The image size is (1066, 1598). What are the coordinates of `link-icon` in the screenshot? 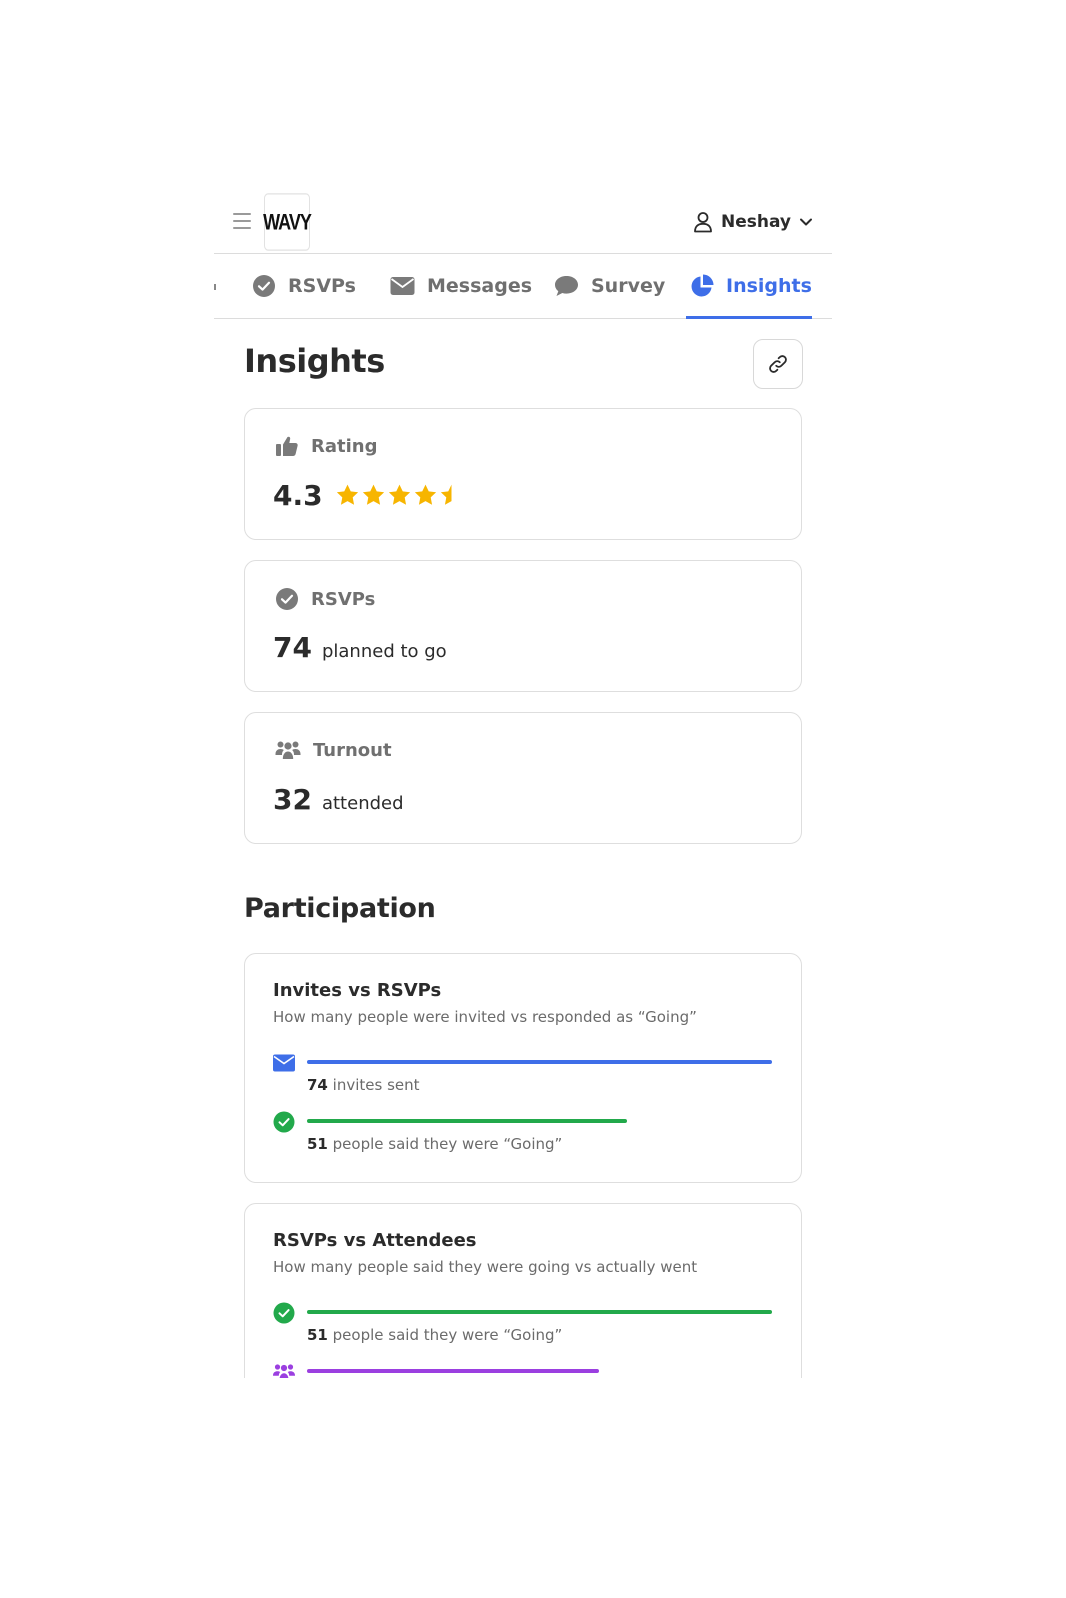 It's located at (778, 364).